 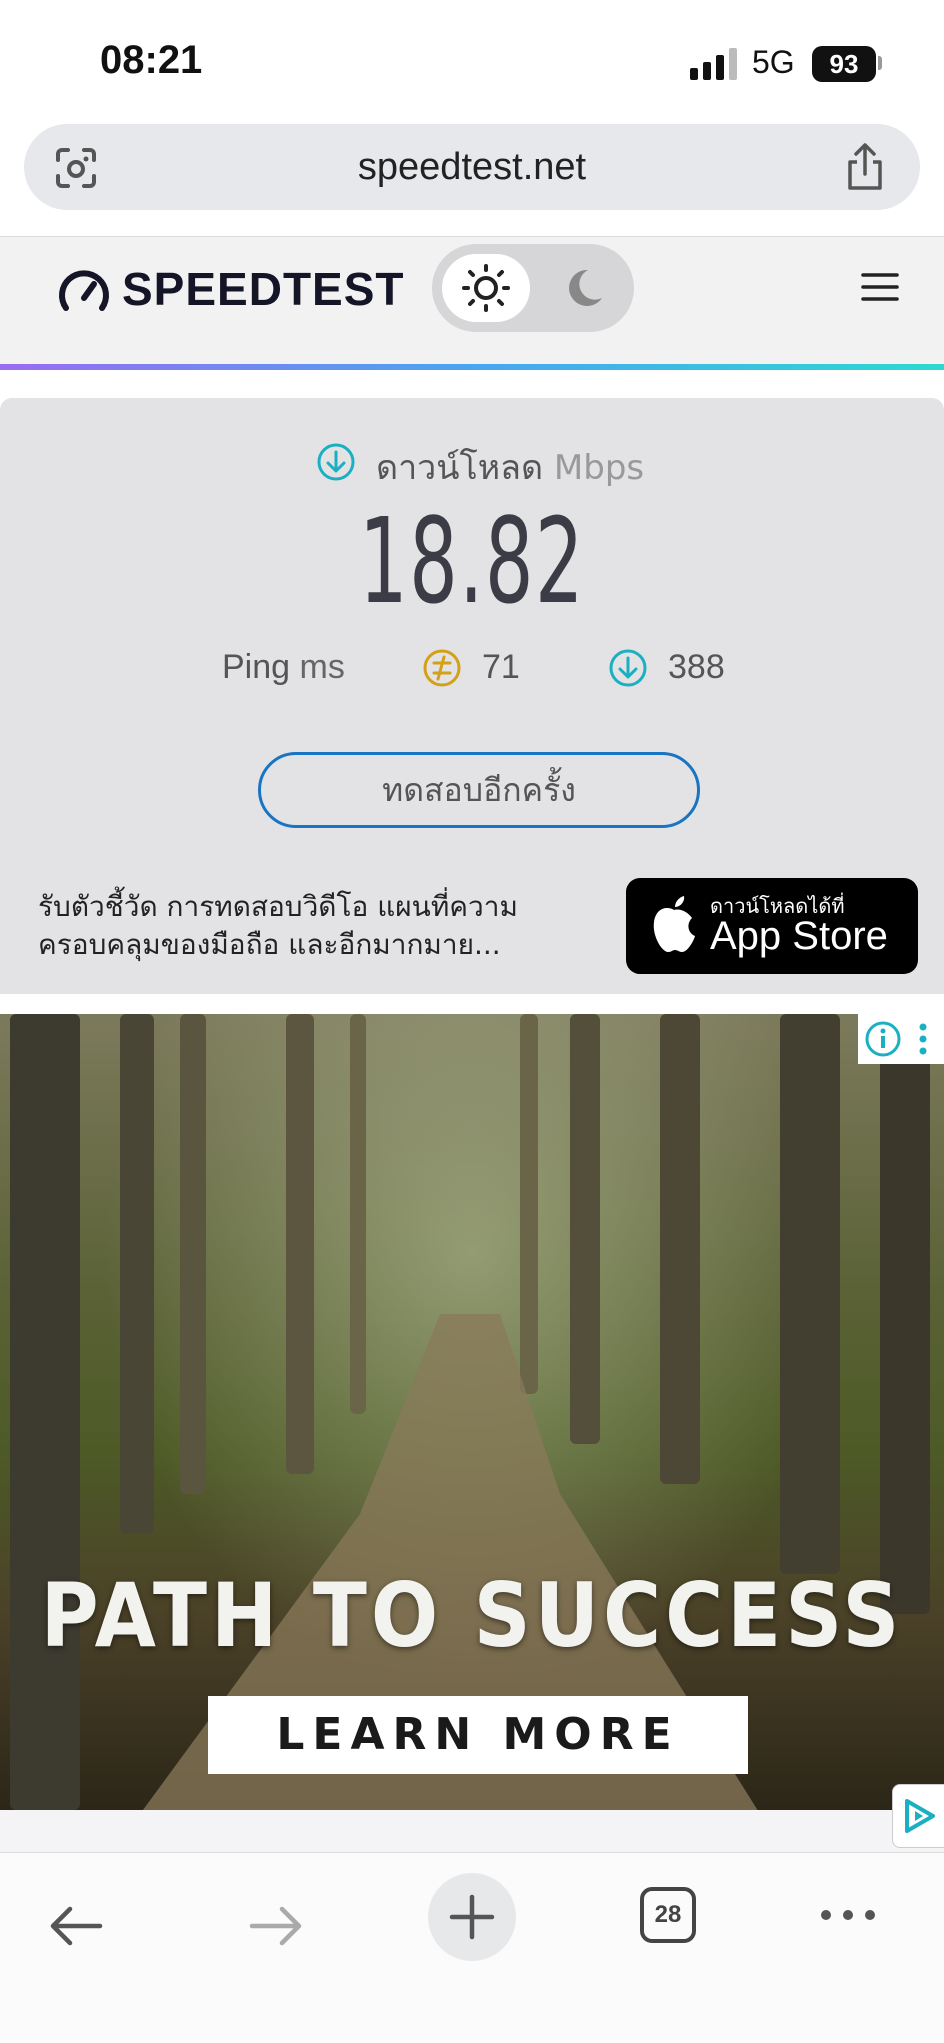 I want to click on theme-dark-option, so click(x=584, y=288).